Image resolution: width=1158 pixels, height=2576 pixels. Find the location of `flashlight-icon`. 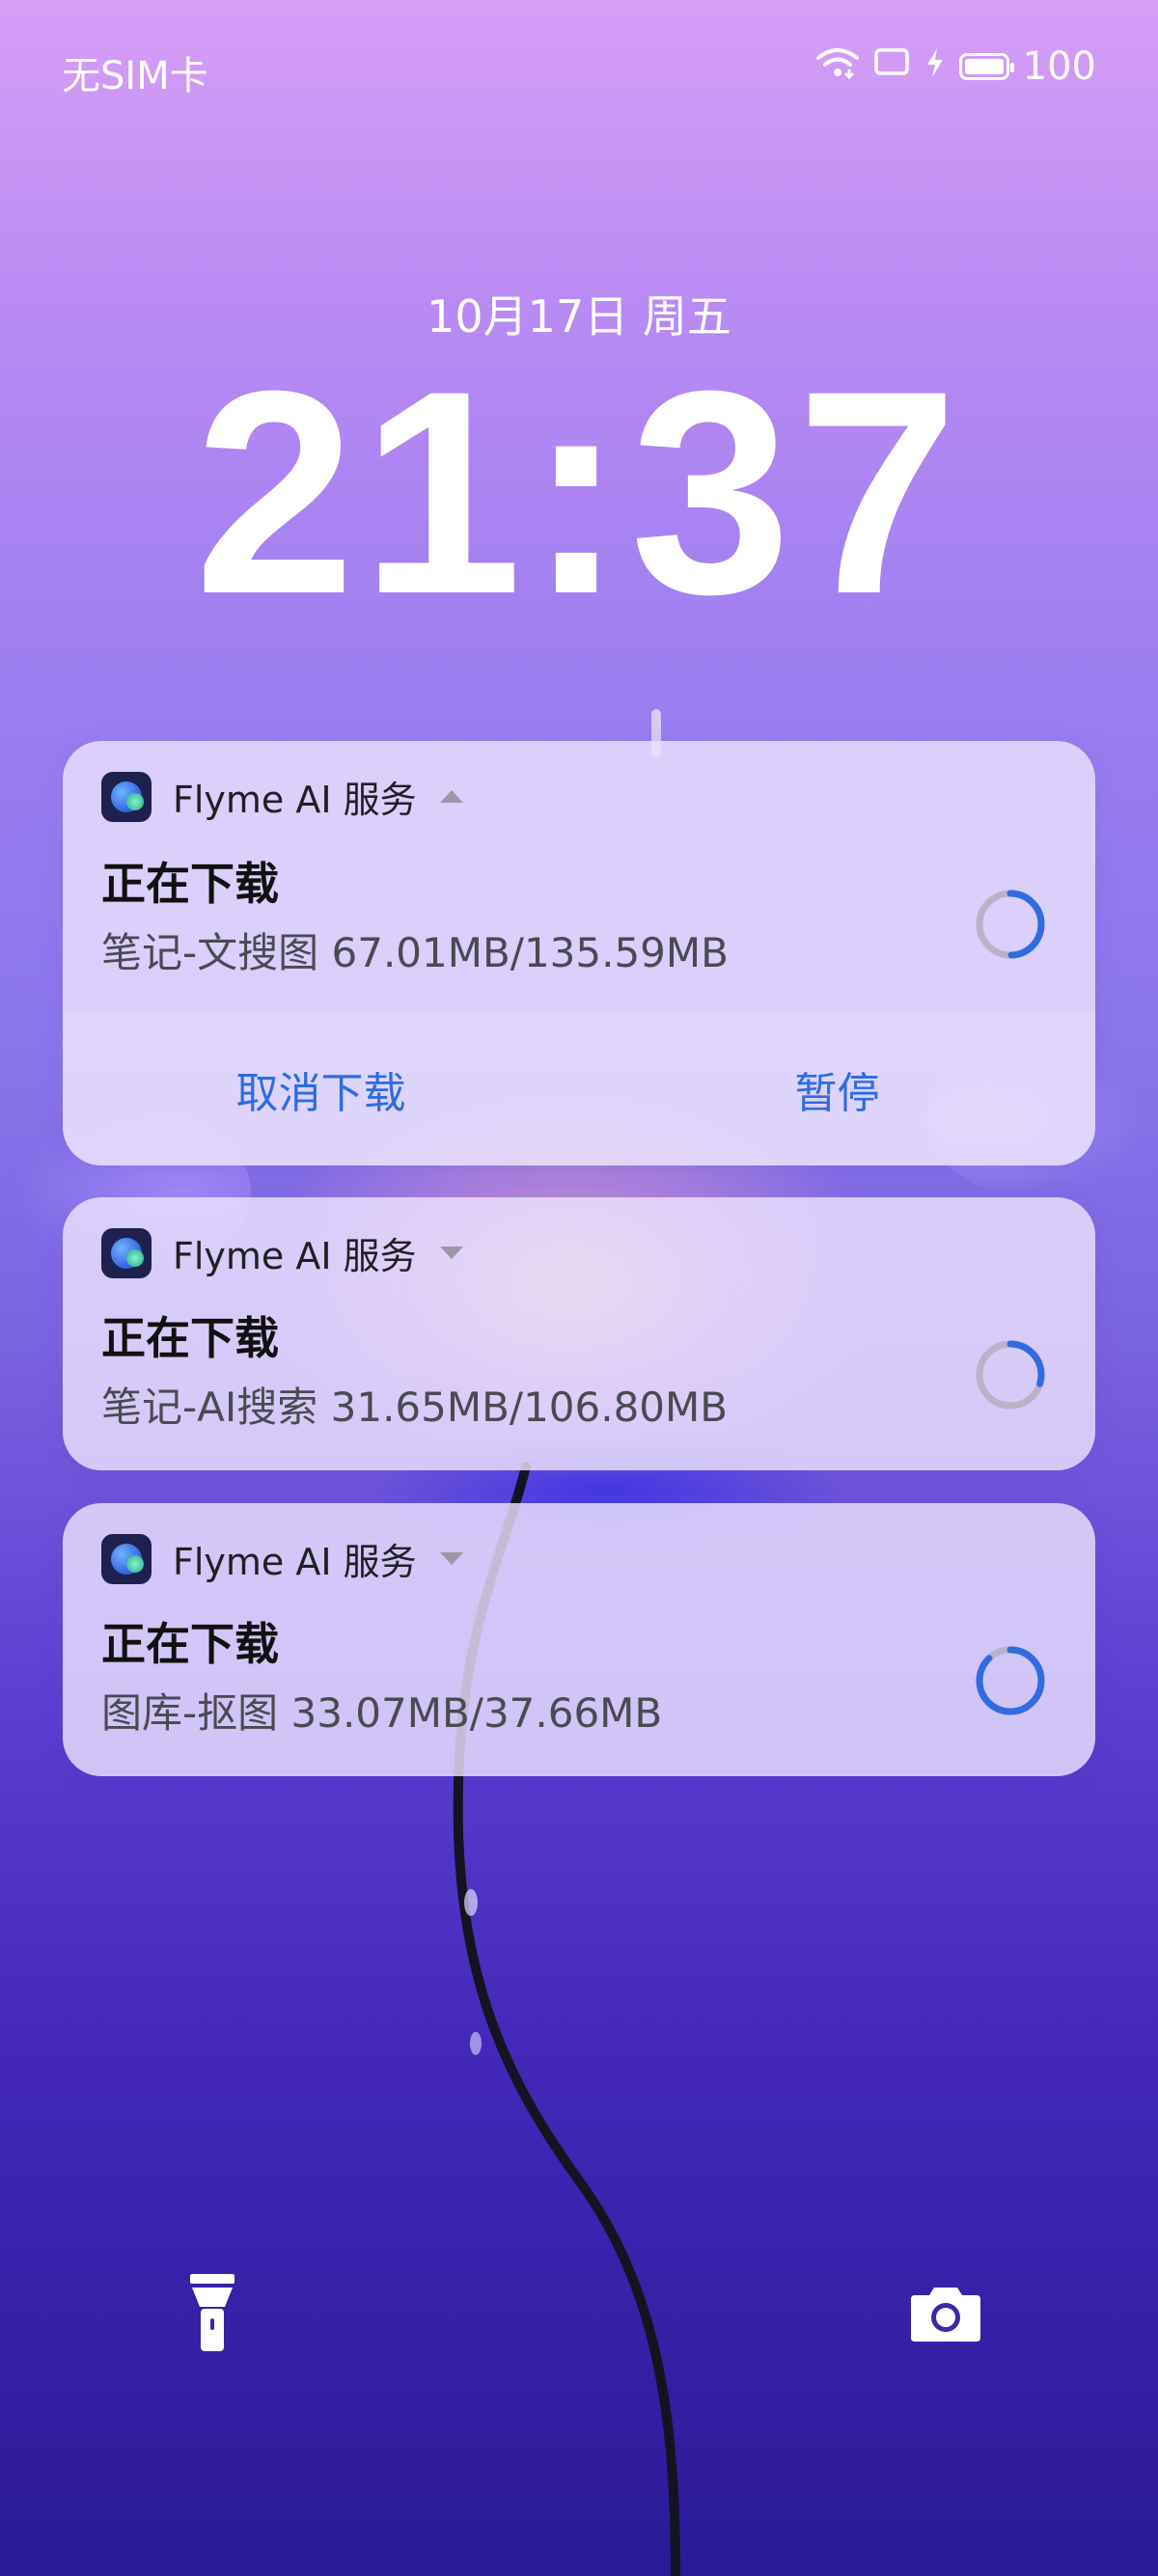

flashlight-icon is located at coordinates (212, 2313).